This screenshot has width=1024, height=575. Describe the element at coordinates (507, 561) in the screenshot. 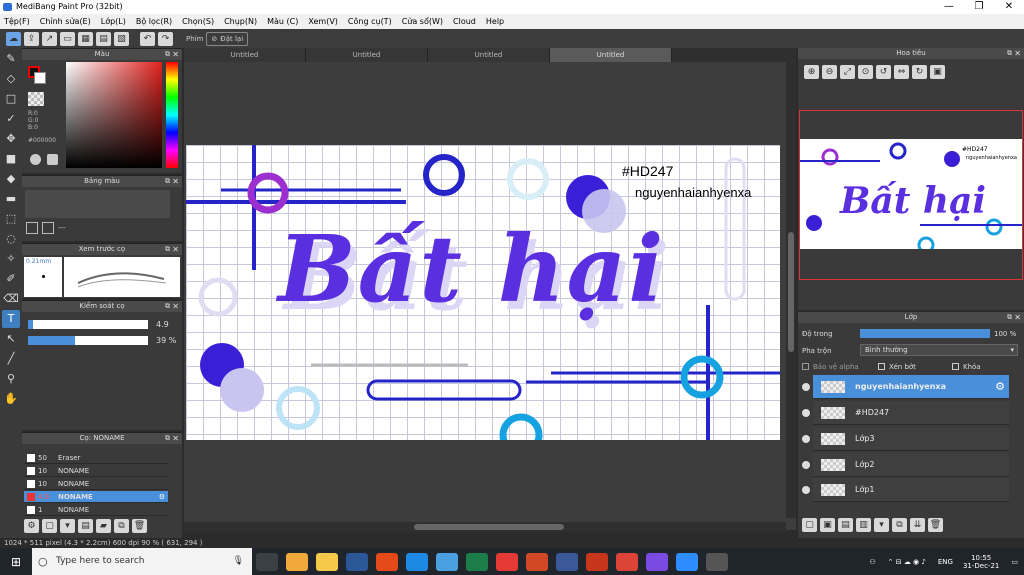

I see `chrome-icon` at that location.